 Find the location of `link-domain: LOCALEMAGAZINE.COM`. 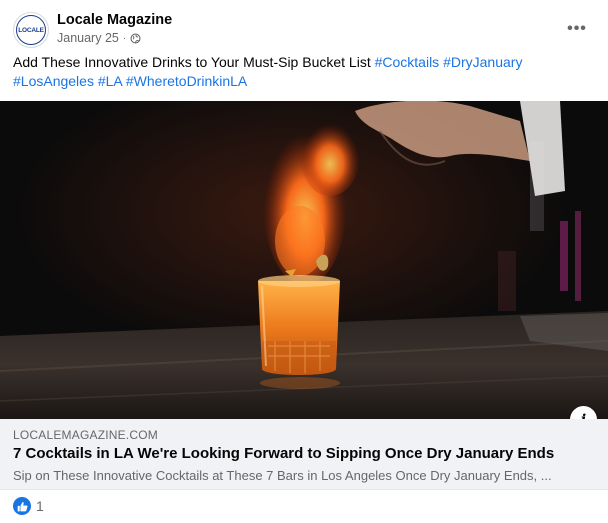

link-domain: LOCALEMAGAZINE.COM is located at coordinates (85, 435).